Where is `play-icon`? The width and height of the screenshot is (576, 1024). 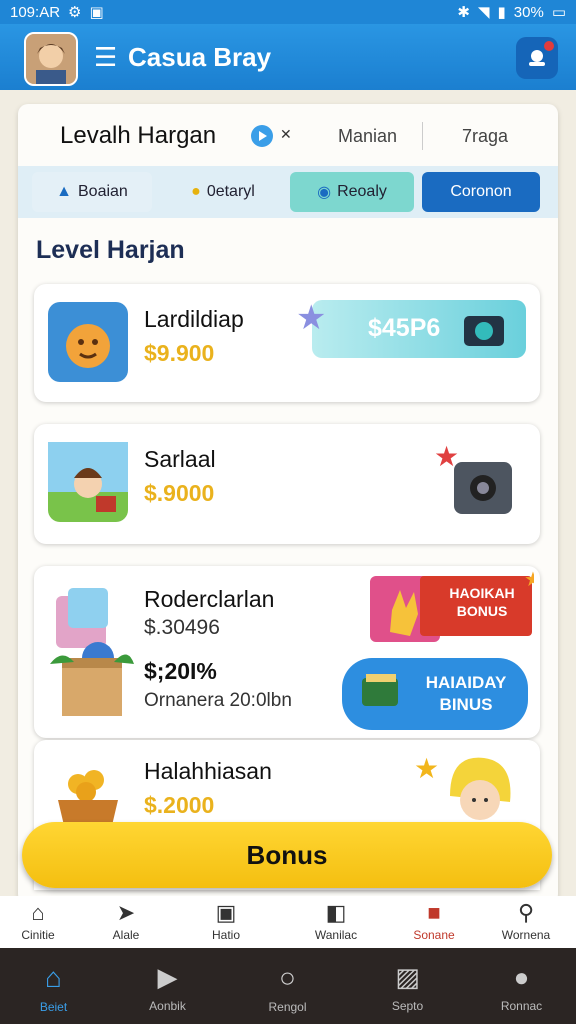 play-icon is located at coordinates (262, 136).